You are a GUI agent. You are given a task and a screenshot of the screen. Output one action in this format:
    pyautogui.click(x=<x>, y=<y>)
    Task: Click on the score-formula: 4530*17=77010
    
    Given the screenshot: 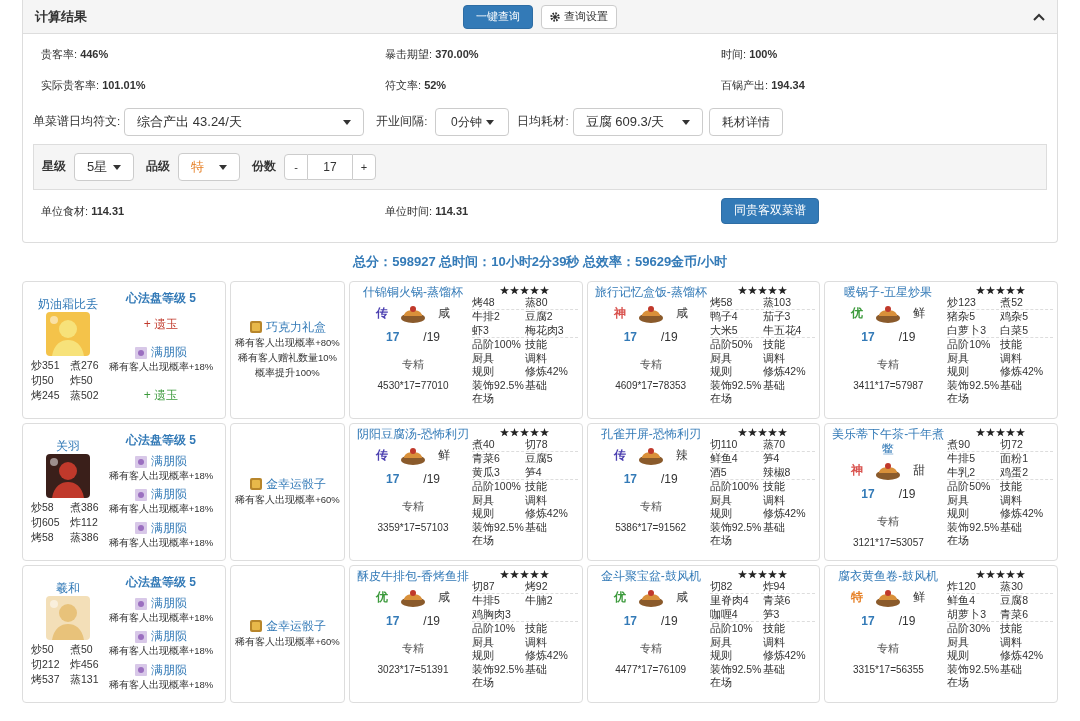 What is the action you would take?
    pyautogui.click(x=413, y=386)
    